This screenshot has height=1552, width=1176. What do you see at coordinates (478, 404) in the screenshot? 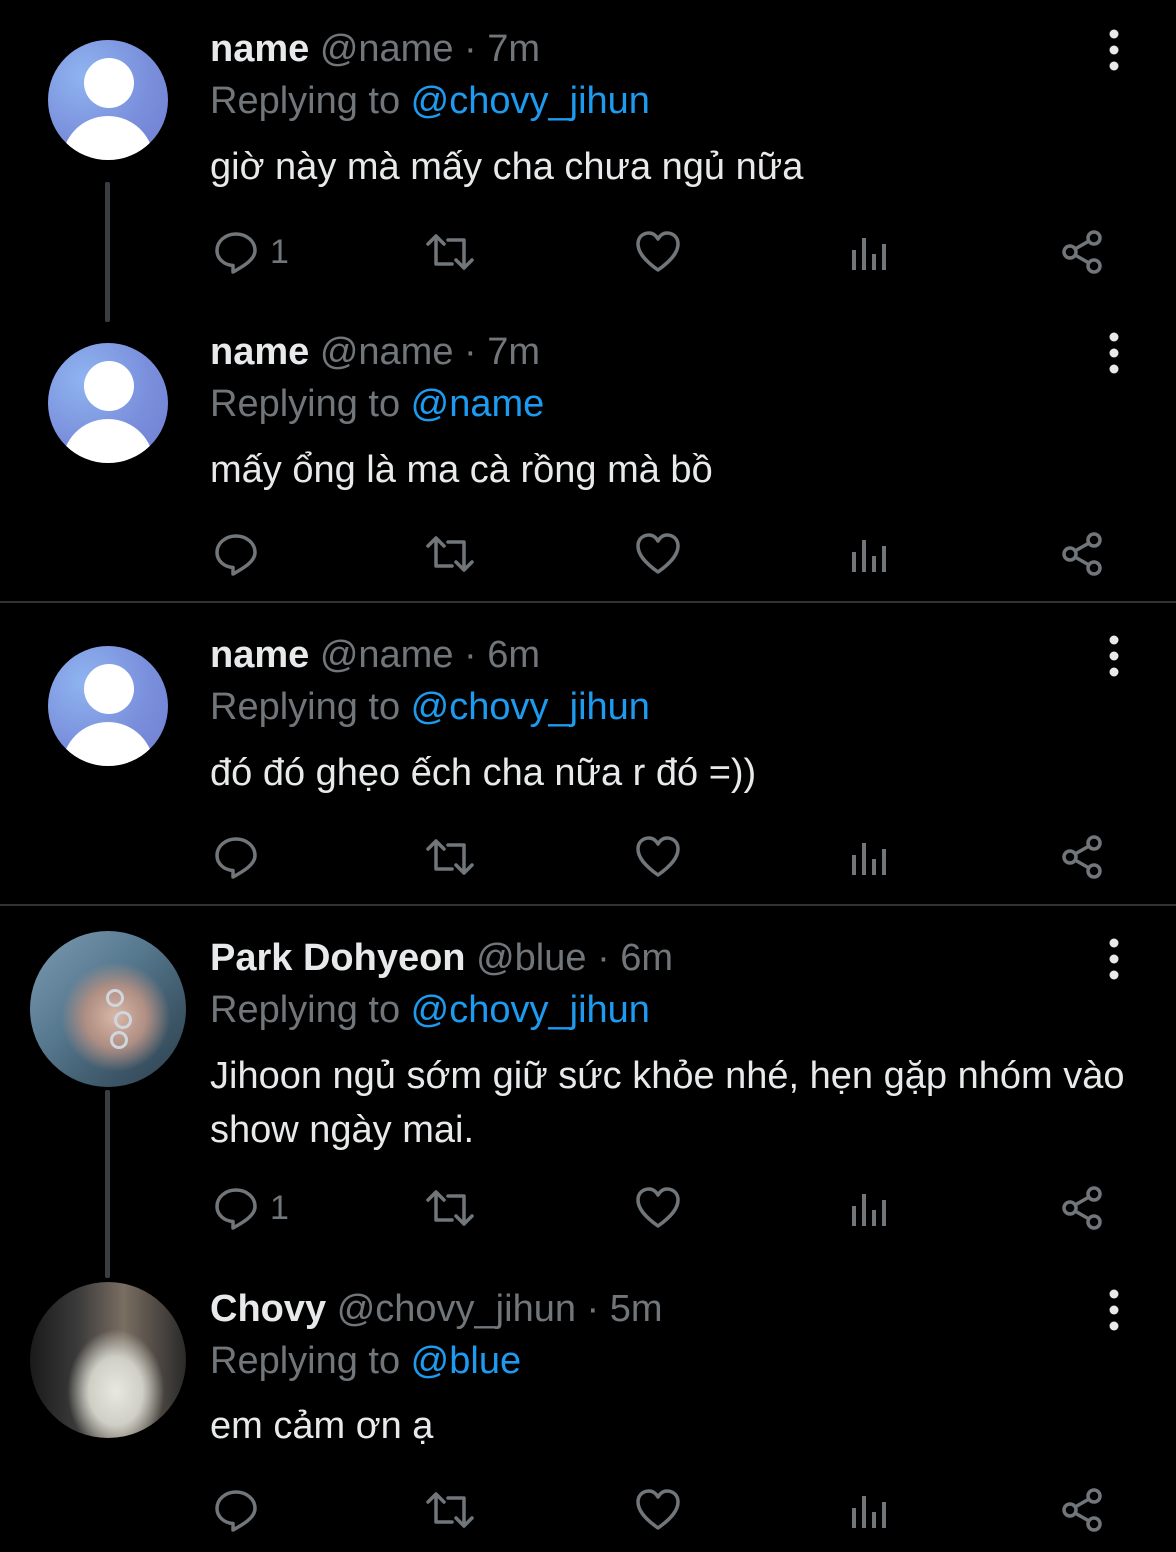
I see `mention-link: @name` at bounding box center [478, 404].